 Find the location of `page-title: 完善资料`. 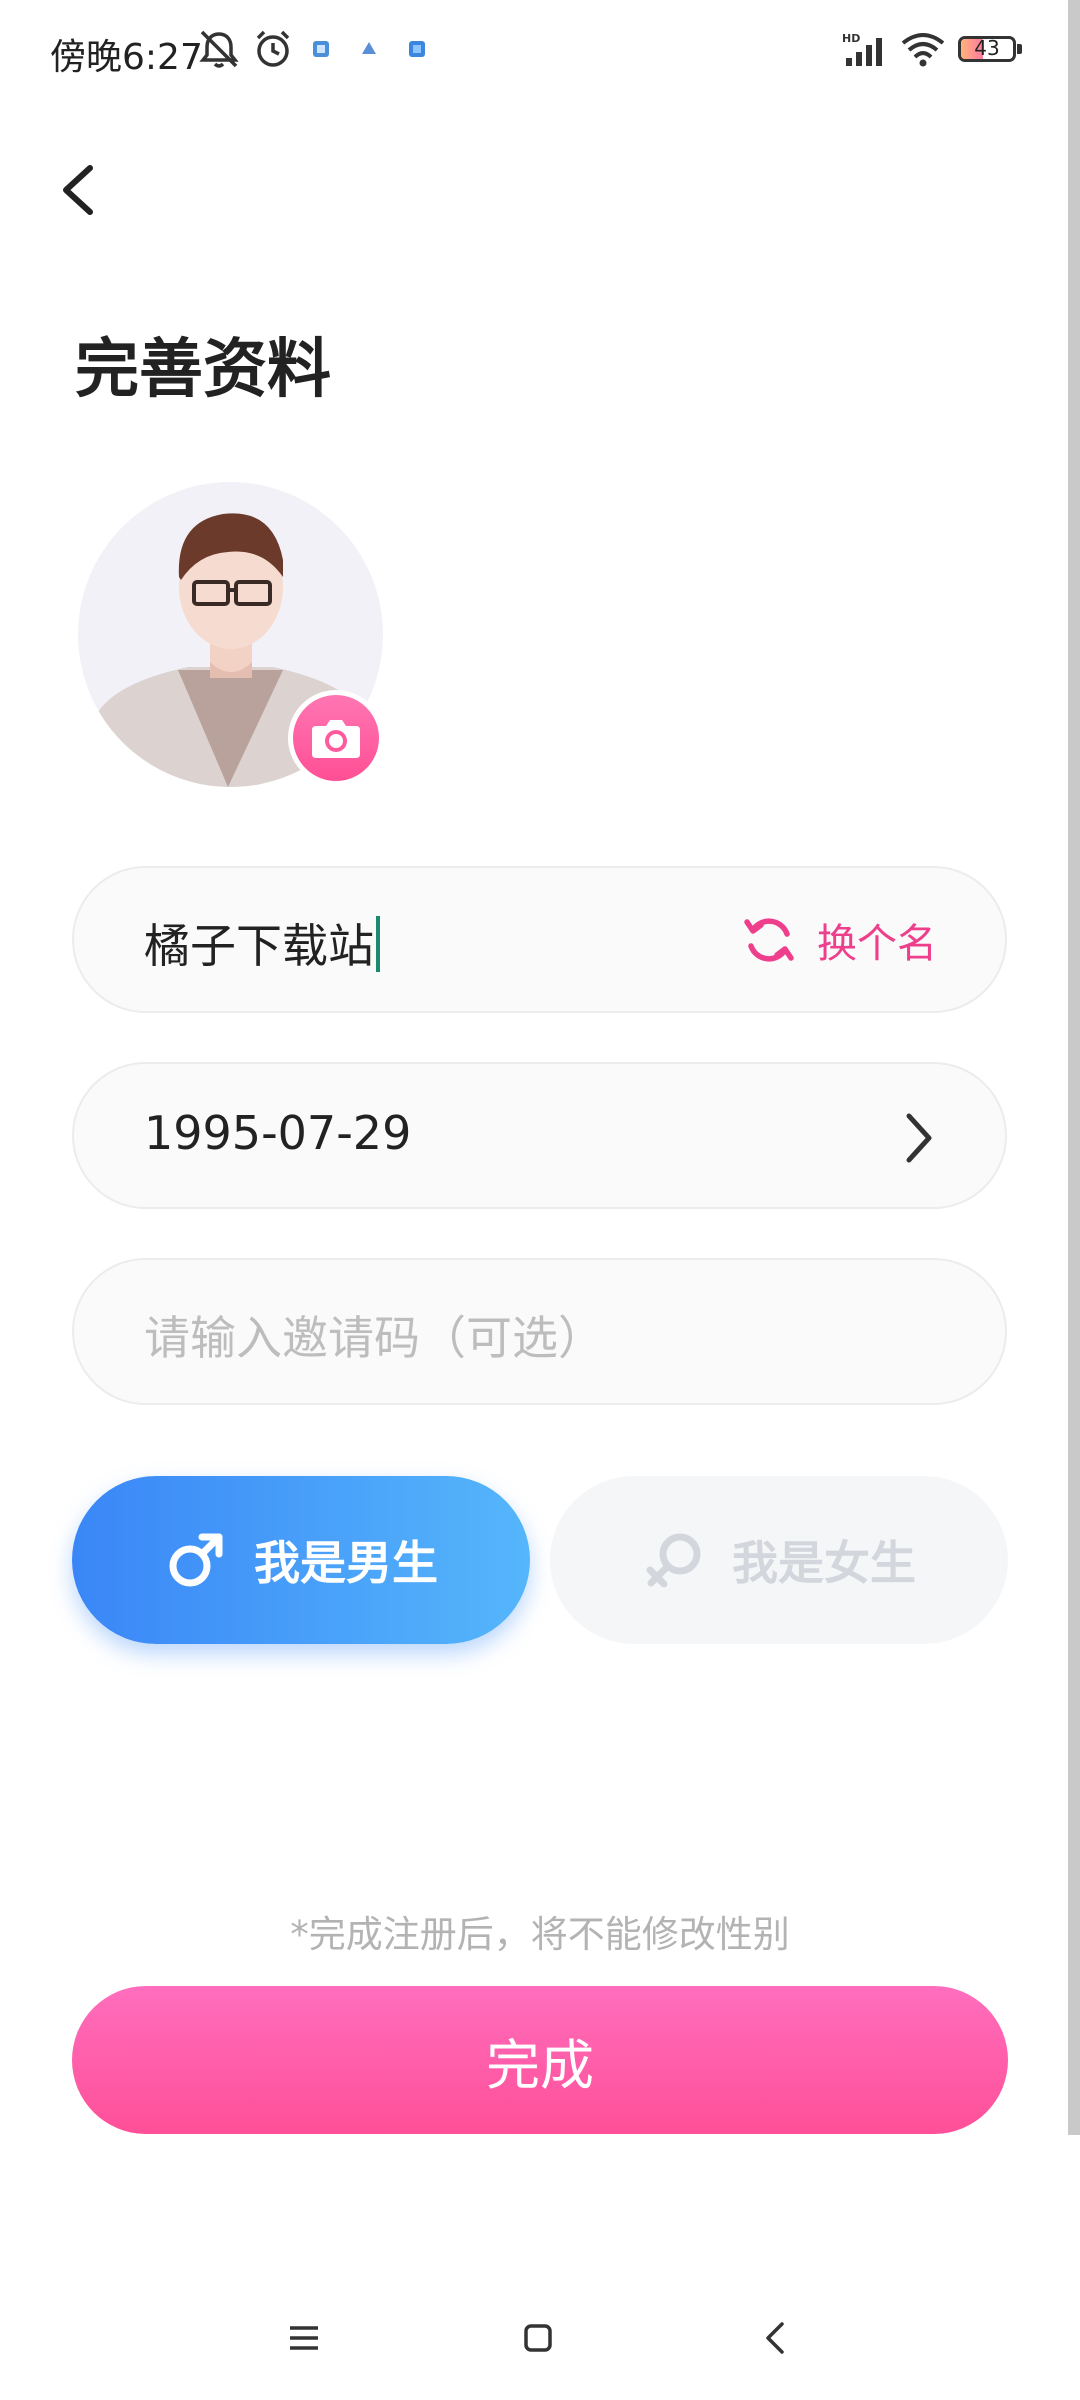

page-title: 完善资料 is located at coordinates (203, 370).